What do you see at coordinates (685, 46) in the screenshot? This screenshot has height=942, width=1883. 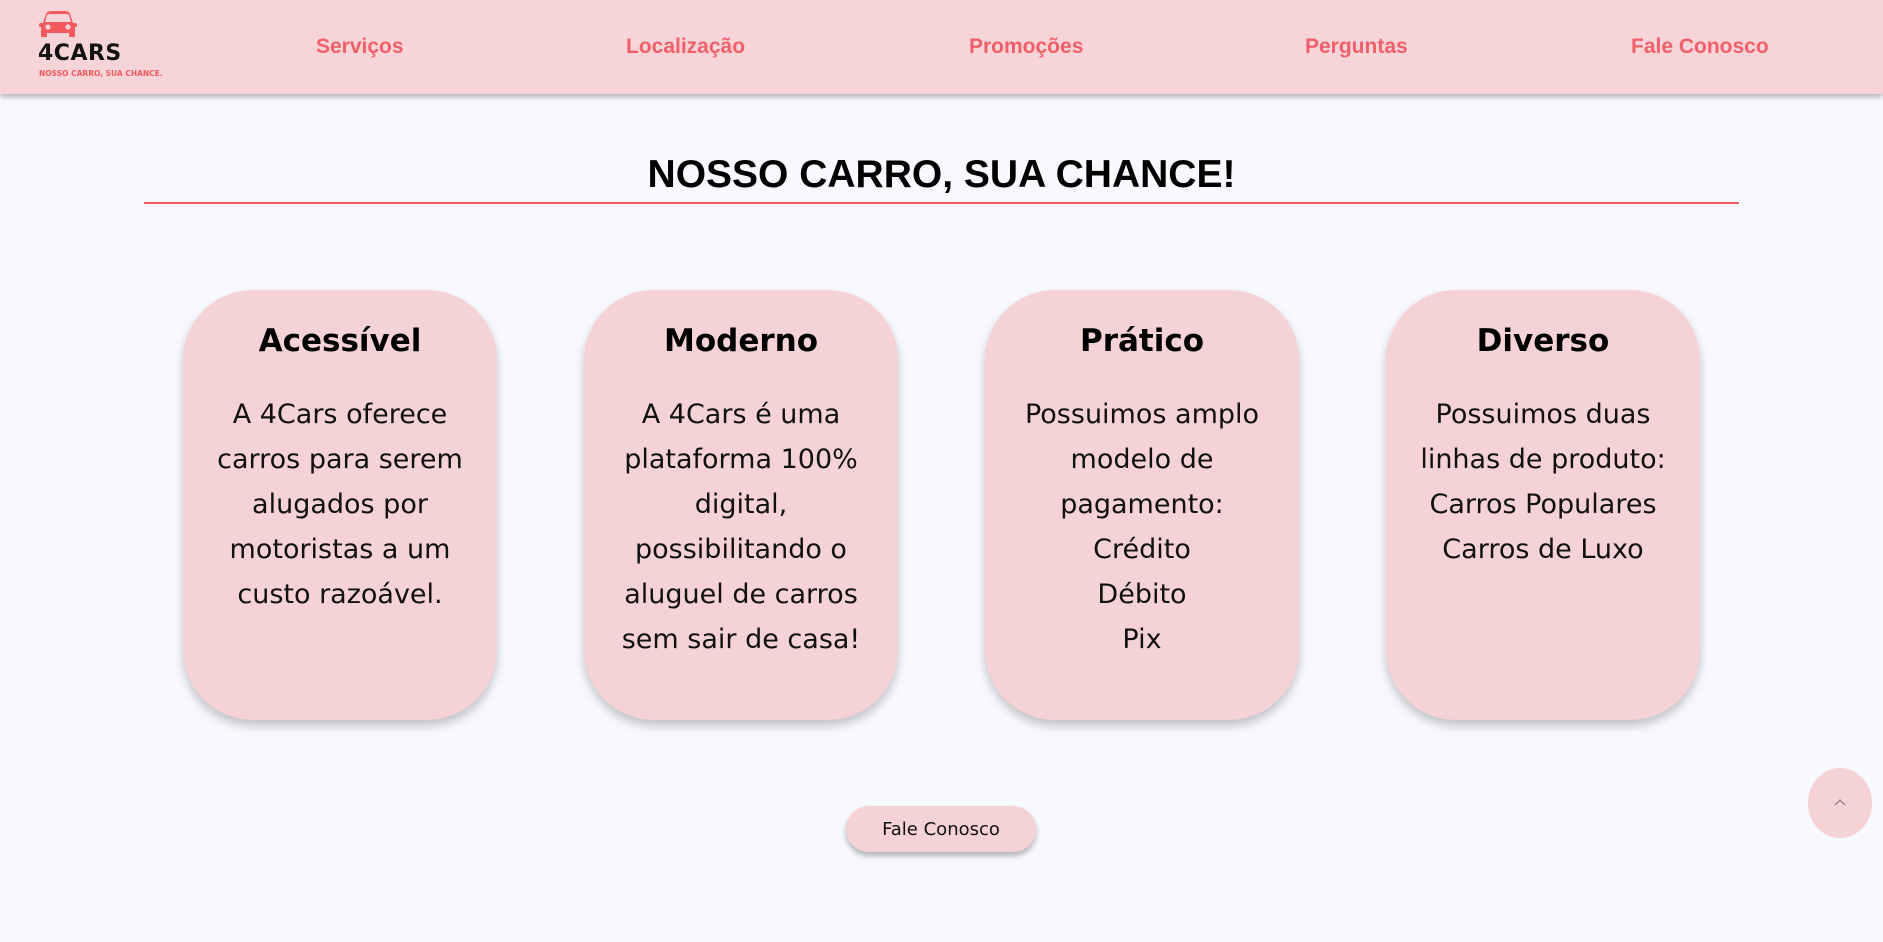 I see `nav-link-localizacao: Localização` at bounding box center [685, 46].